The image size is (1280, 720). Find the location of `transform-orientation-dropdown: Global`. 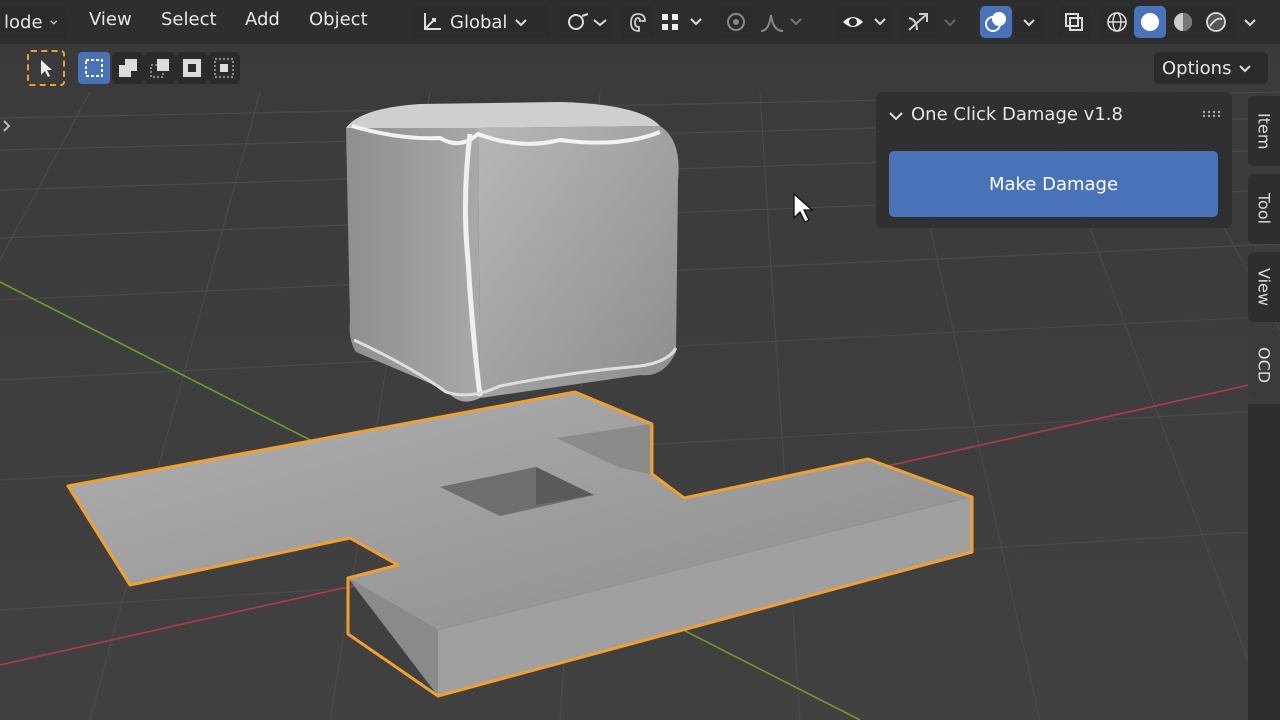

transform-orientation-dropdown: Global is located at coordinates (481, 22).